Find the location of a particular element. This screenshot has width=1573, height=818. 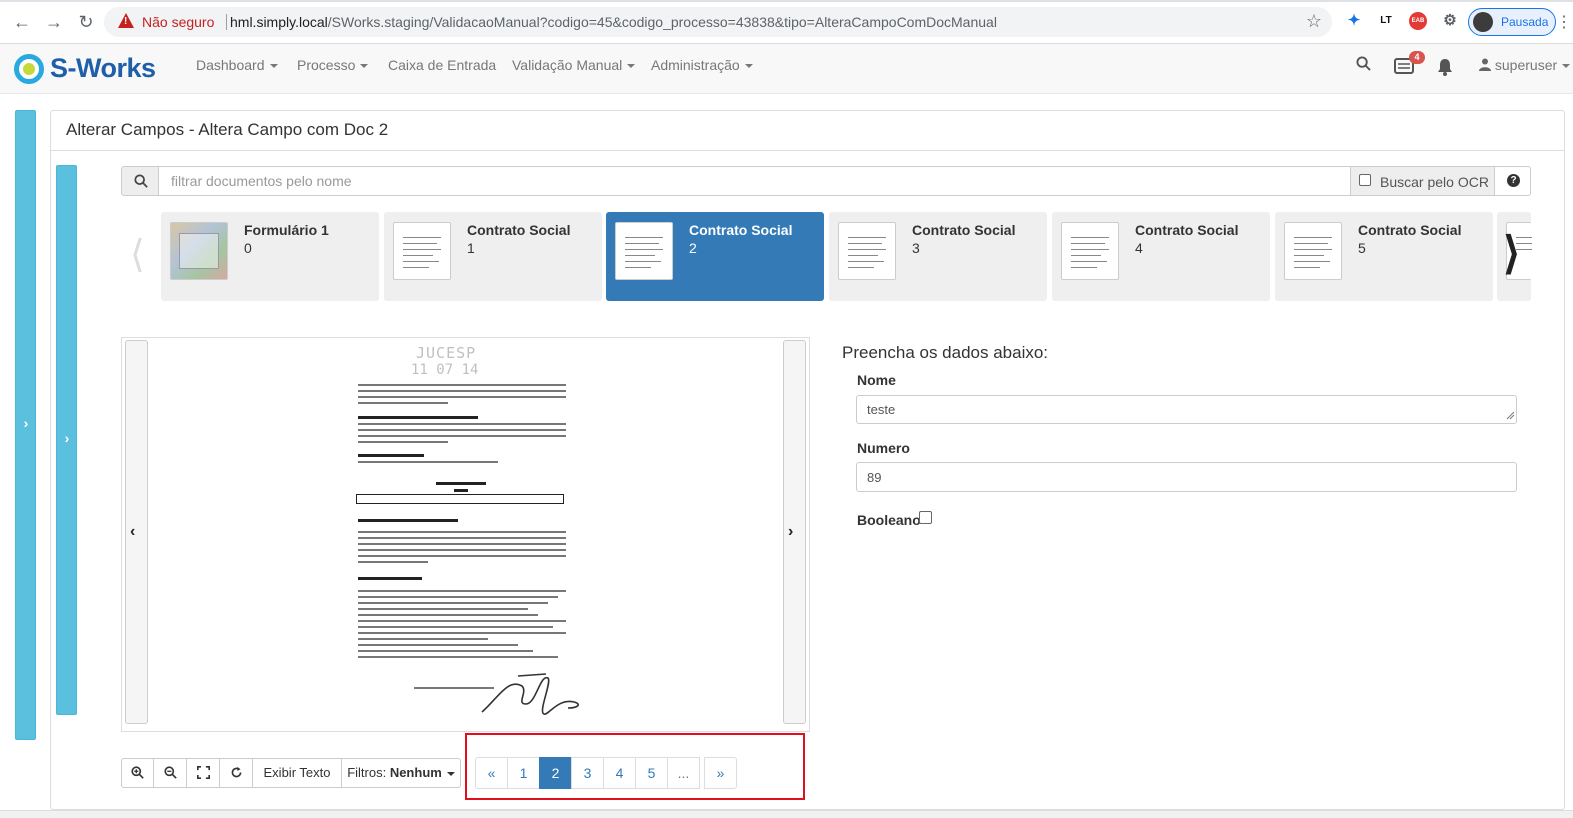

extension-eab-icon: EAB is located at coordinates (1418, 21).